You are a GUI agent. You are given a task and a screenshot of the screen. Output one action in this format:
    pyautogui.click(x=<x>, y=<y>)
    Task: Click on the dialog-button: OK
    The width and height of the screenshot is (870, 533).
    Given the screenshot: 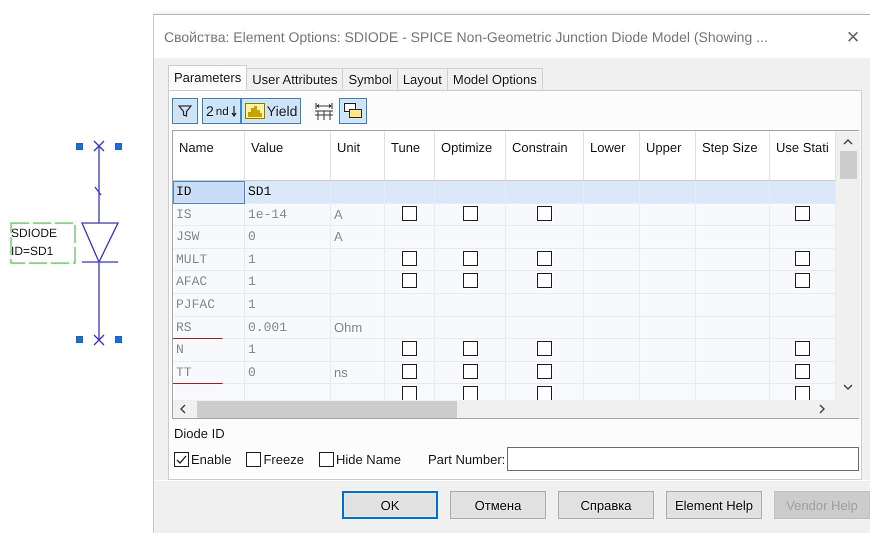 What is the action you would take?
    pyautogui.click(x=390, y=505)
    